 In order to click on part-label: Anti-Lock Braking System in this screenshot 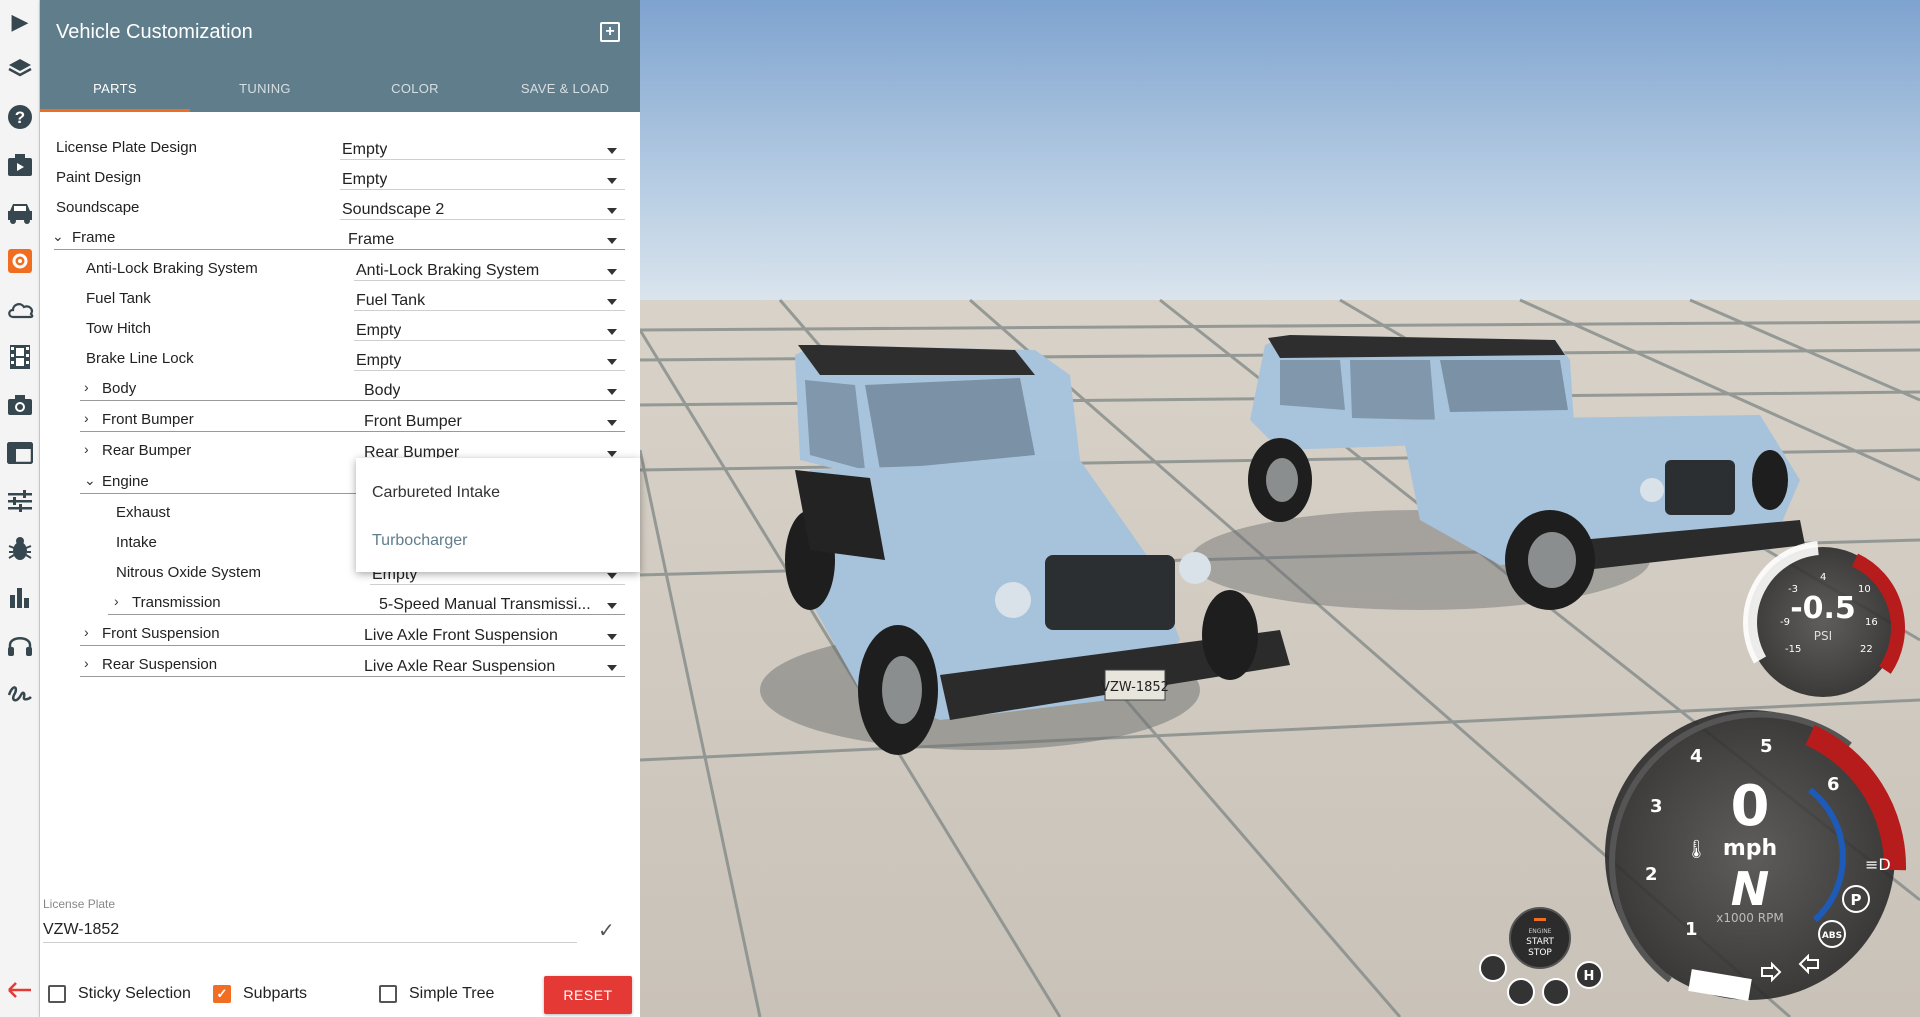, I will do `click(172, 268)`.